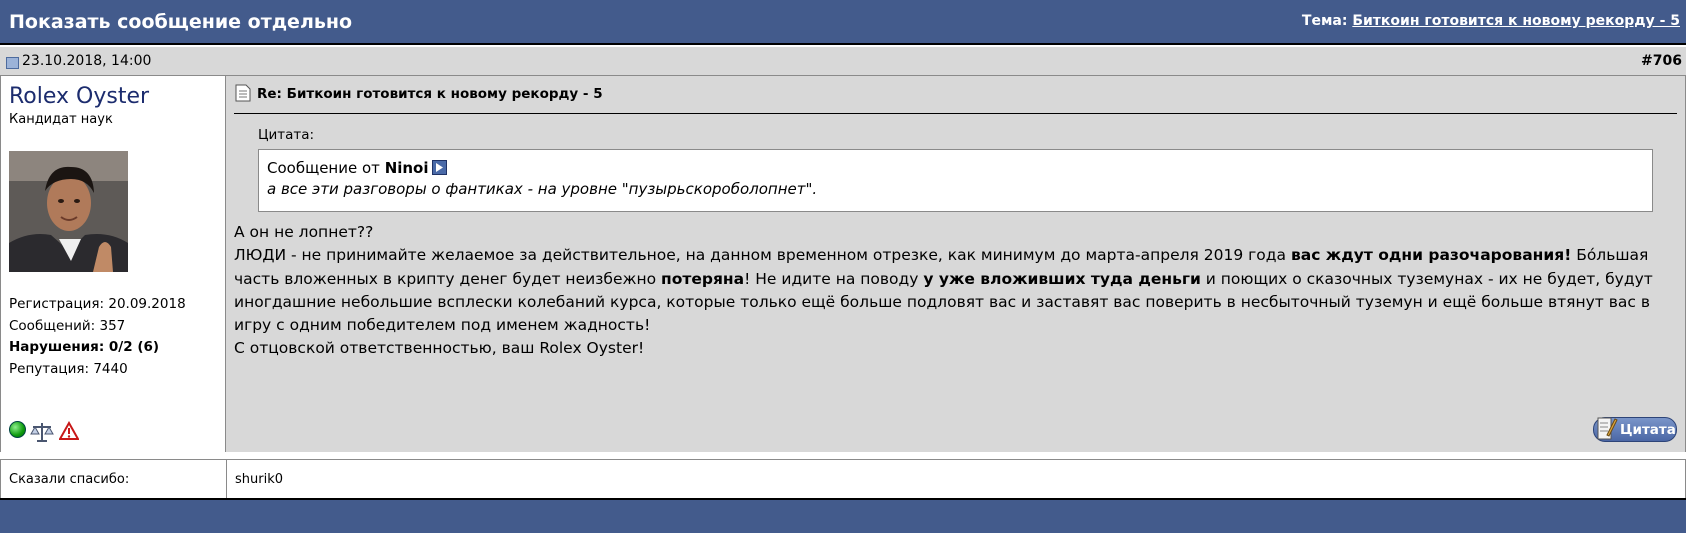 The image size is (1686, 533). I want to click on quote-author: Ninoi, so click(406, 168).